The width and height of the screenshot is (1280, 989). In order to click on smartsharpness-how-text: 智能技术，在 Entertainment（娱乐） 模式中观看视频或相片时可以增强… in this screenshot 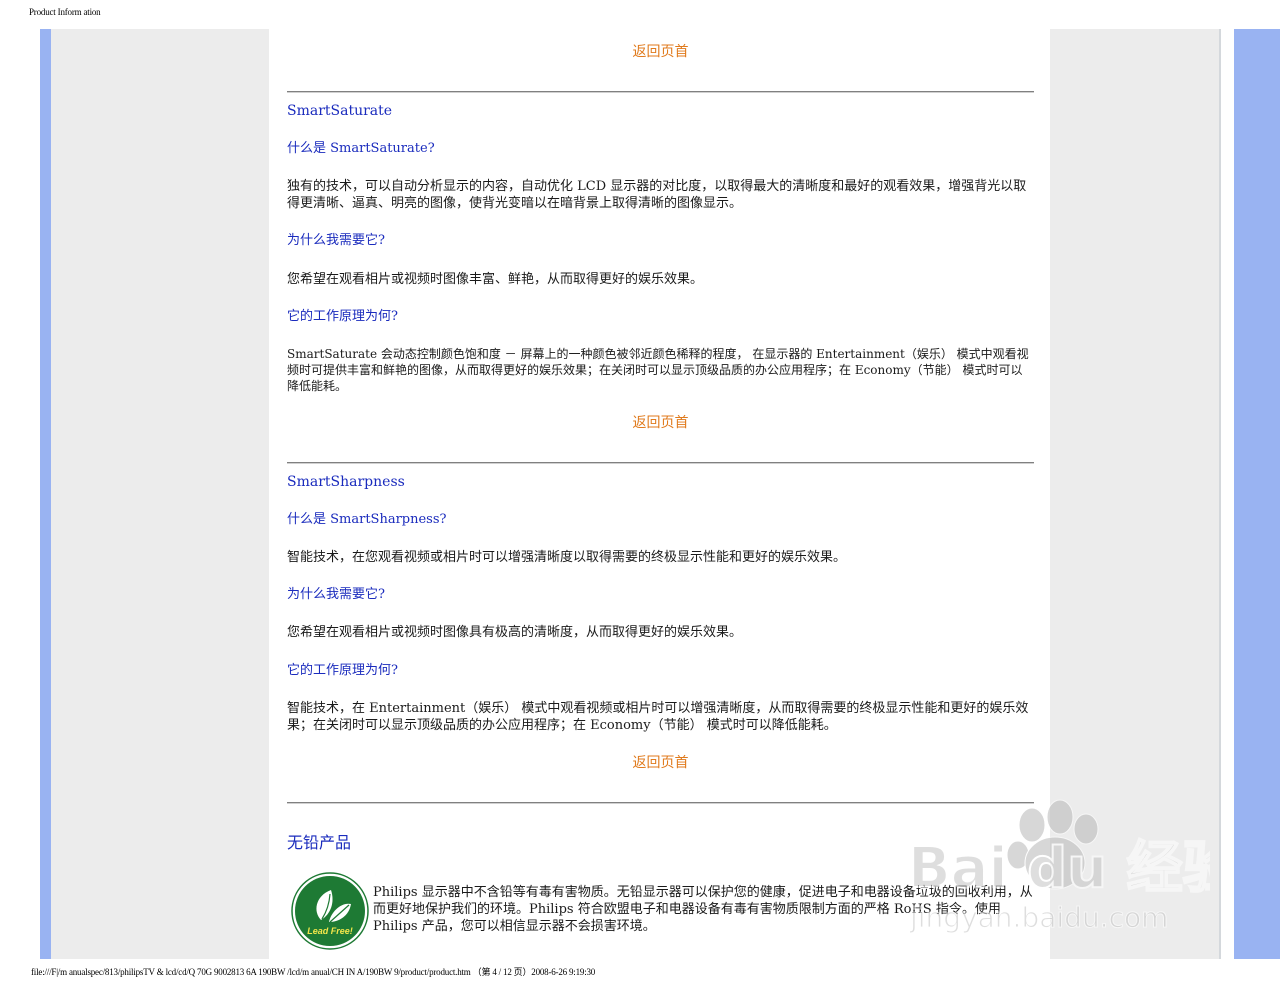, I will do `click(658, 717)`.